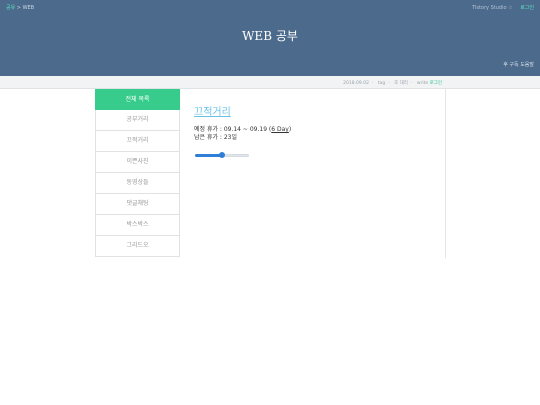  I want to click on header-menu-text: 후 구독 도움말, so click(518, 64).